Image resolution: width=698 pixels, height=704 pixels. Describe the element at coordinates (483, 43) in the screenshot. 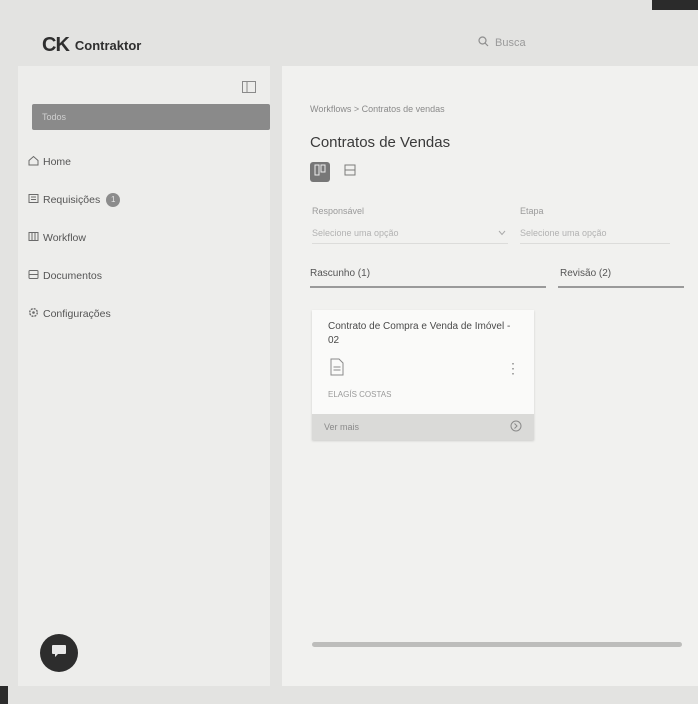

I see `search-icon` at that location.